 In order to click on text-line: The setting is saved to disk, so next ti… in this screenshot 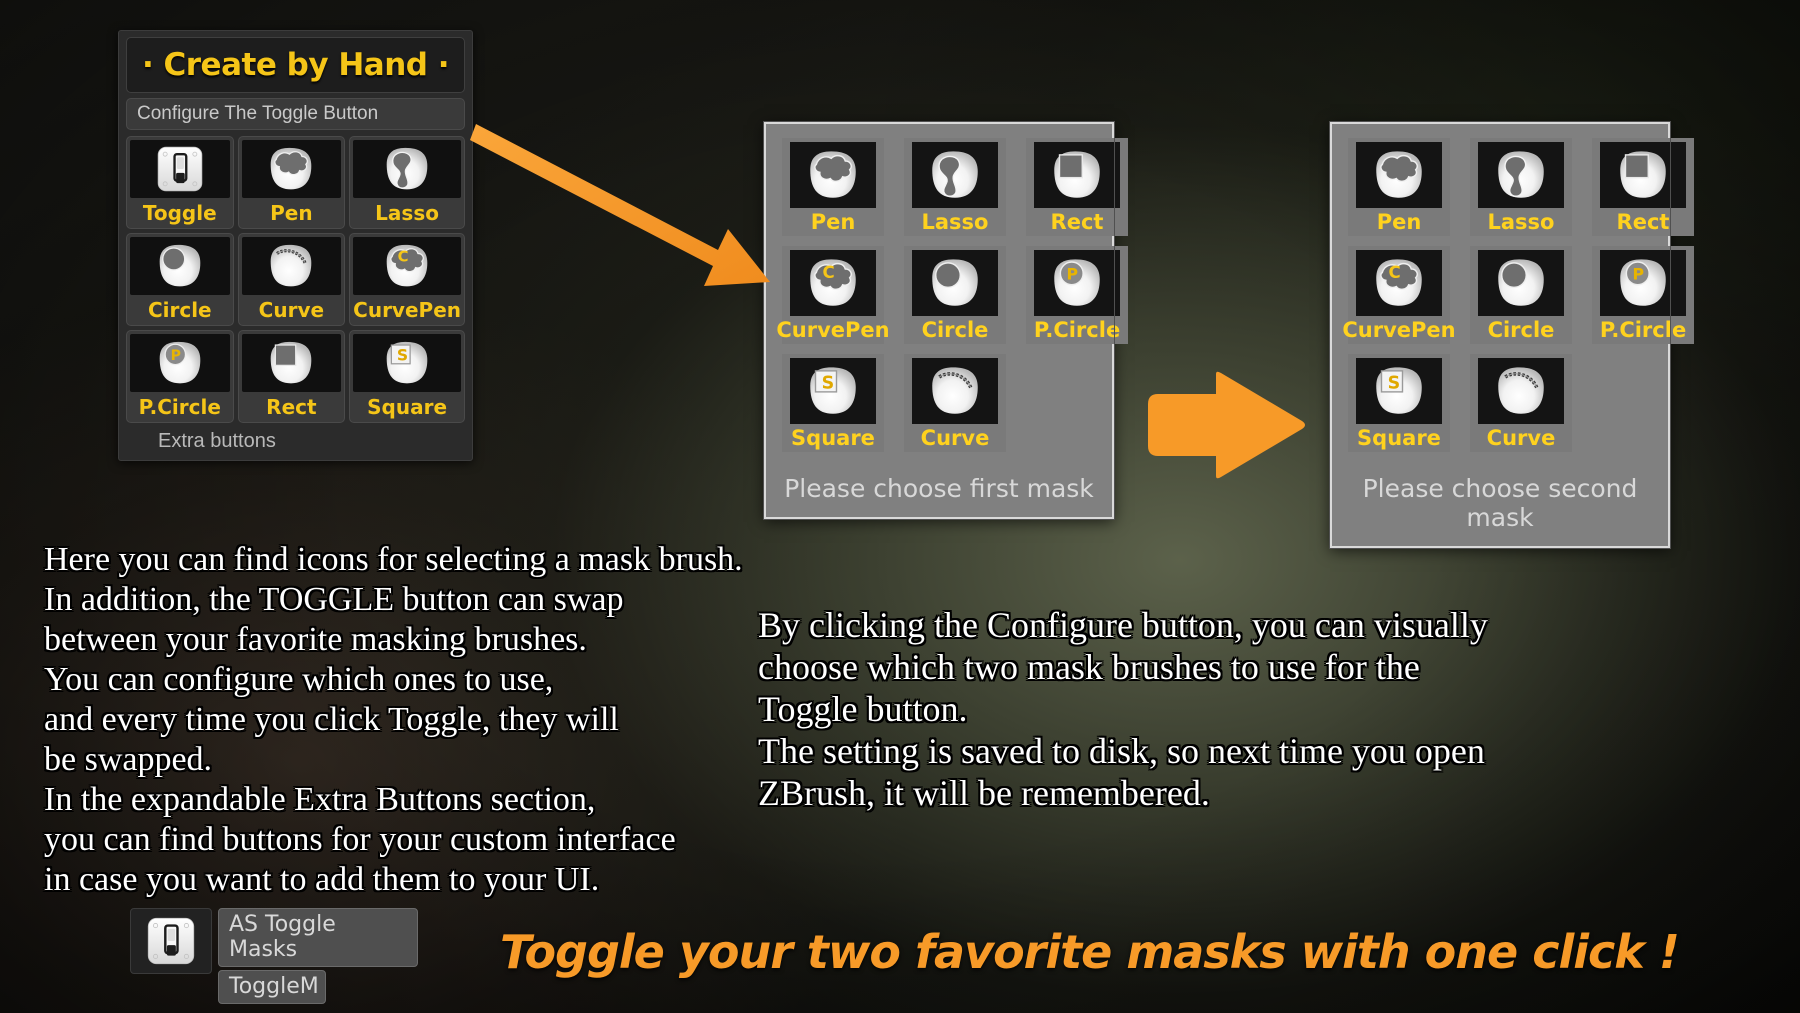, I will do `click(1121, 751)`.